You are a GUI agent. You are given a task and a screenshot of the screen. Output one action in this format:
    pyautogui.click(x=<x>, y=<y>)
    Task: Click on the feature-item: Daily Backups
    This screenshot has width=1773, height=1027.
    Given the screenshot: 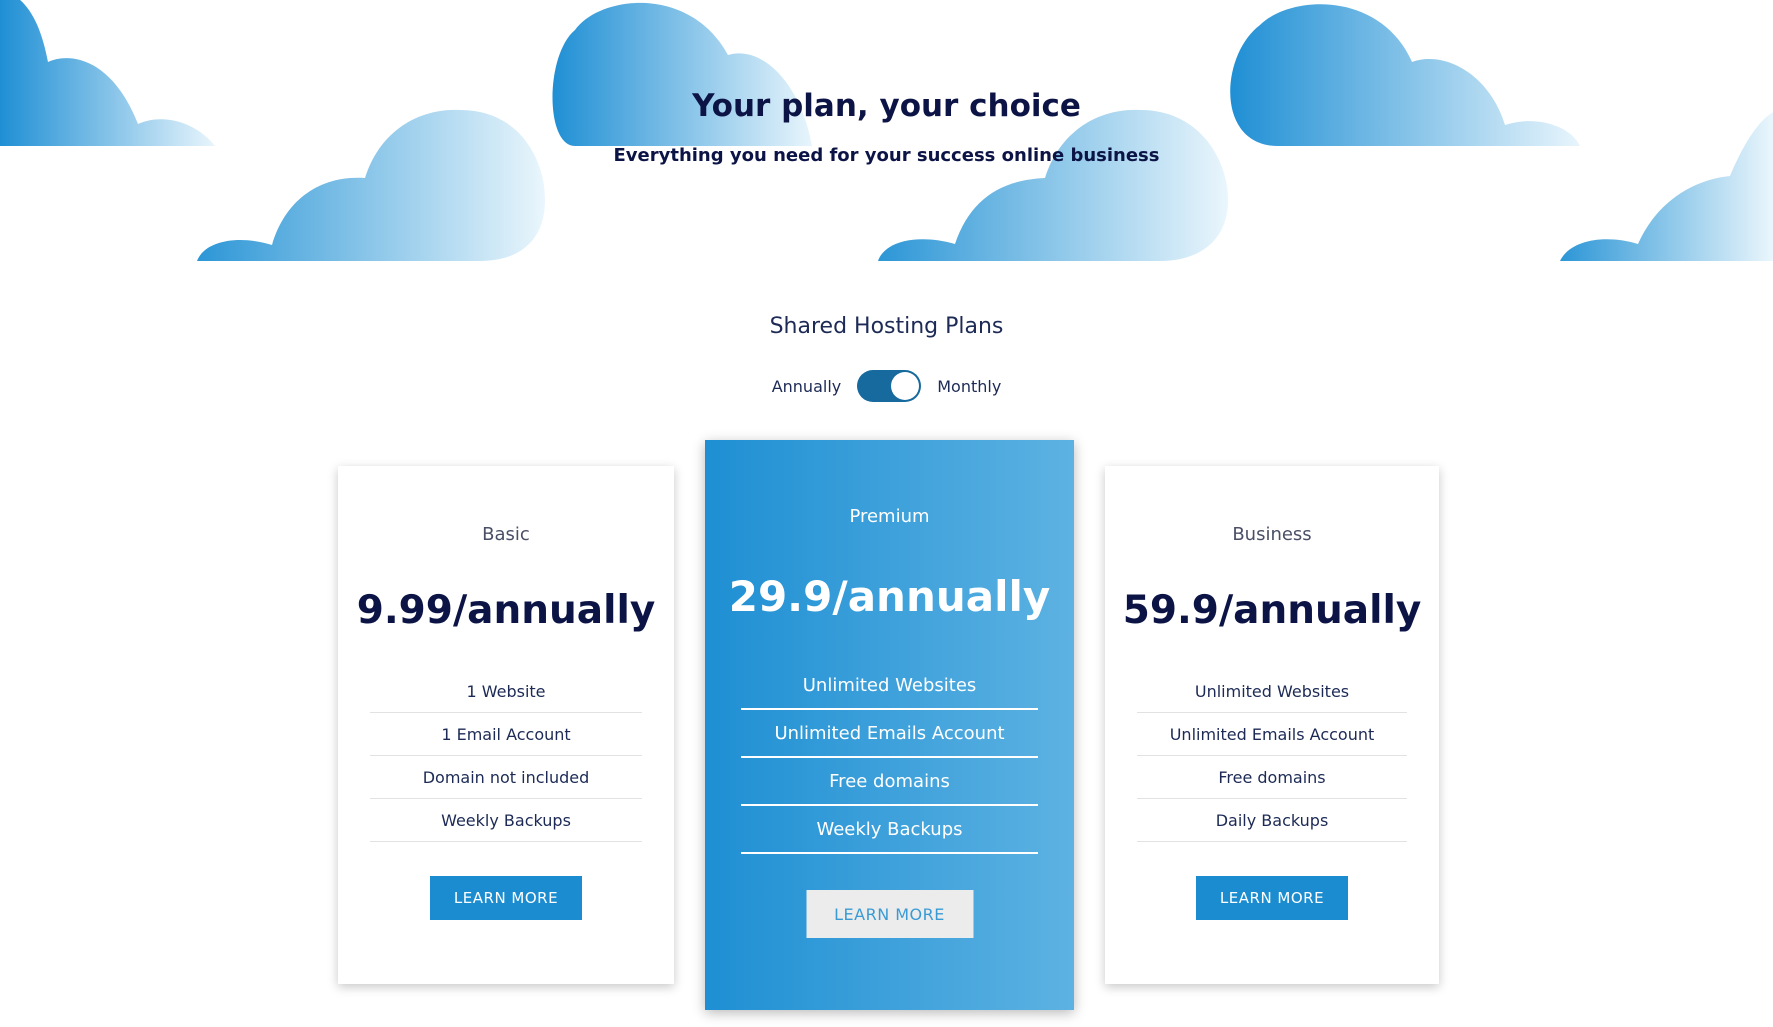 What is the action you would take?
    pyautogui.click(x=1272, y=820)
    